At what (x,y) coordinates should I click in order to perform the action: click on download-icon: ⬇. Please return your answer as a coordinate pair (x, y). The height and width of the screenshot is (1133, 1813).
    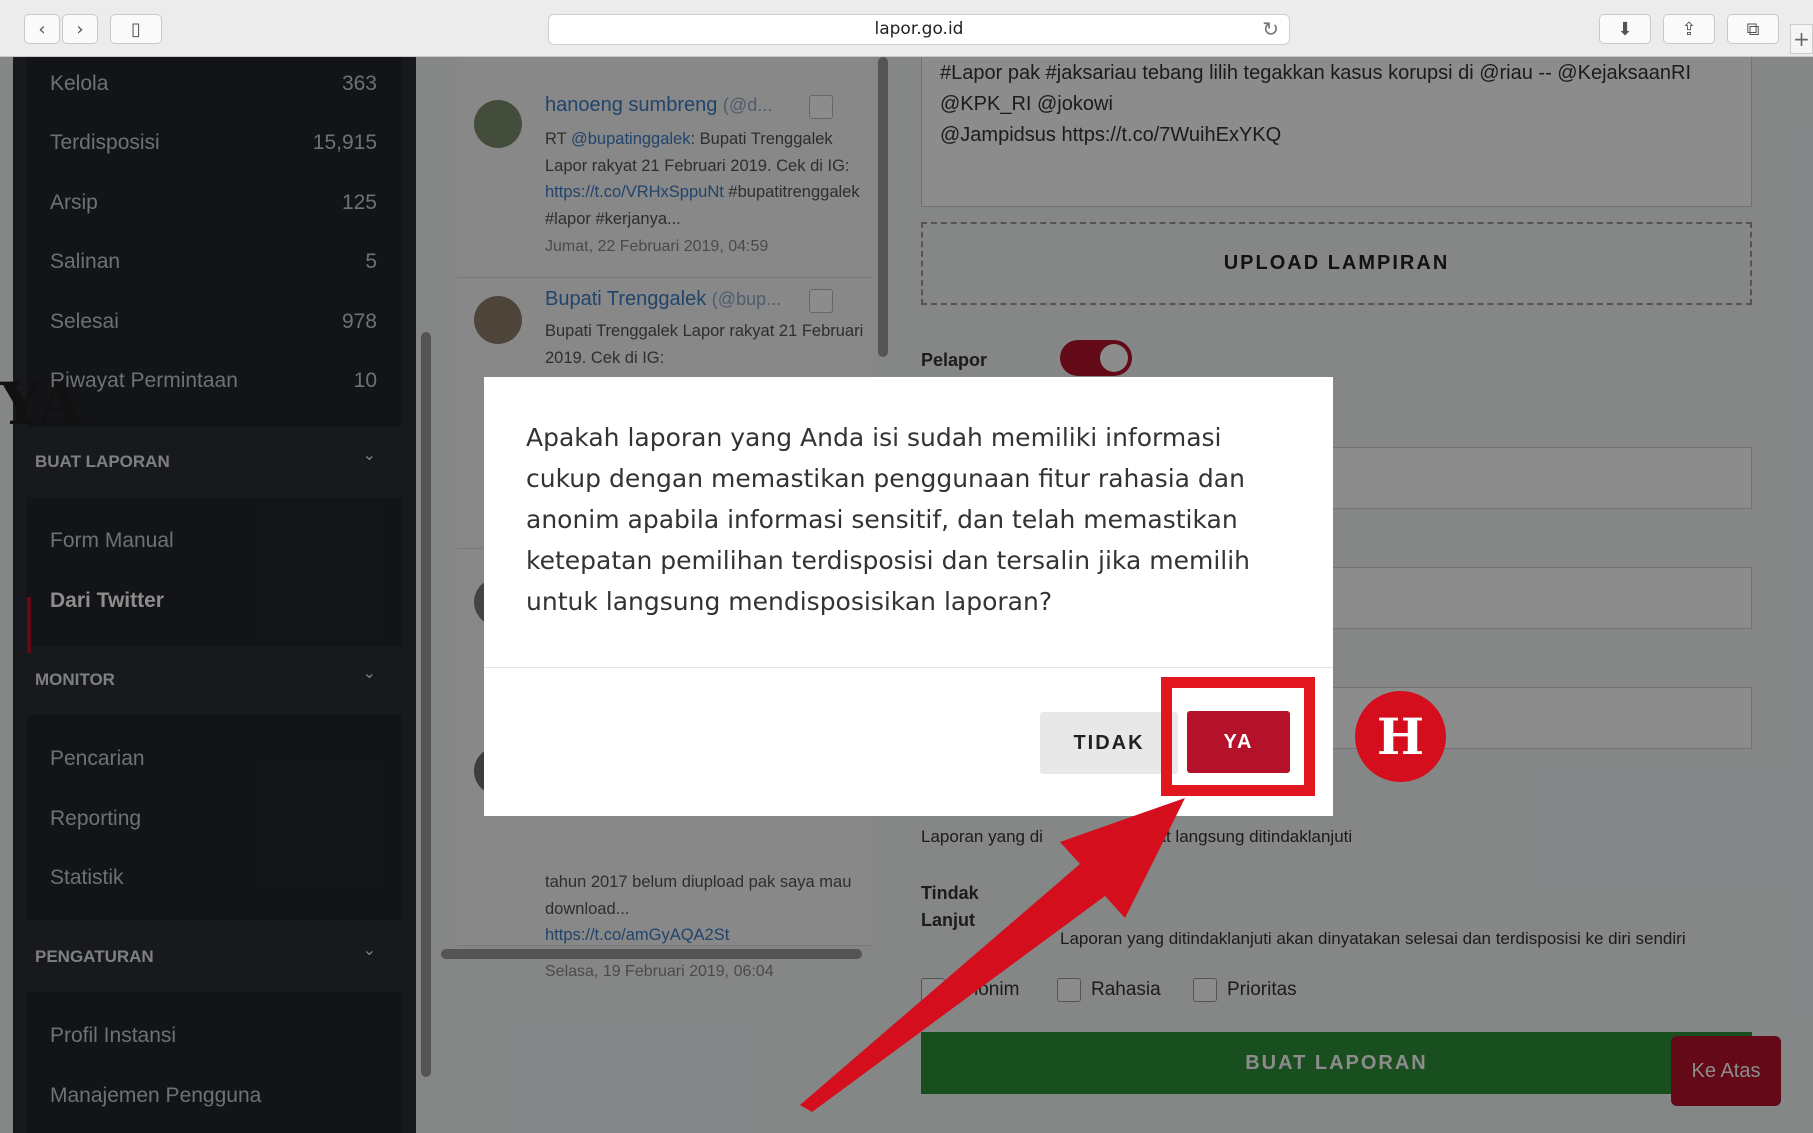
    Looking at the image, I should click on (1625, 29).